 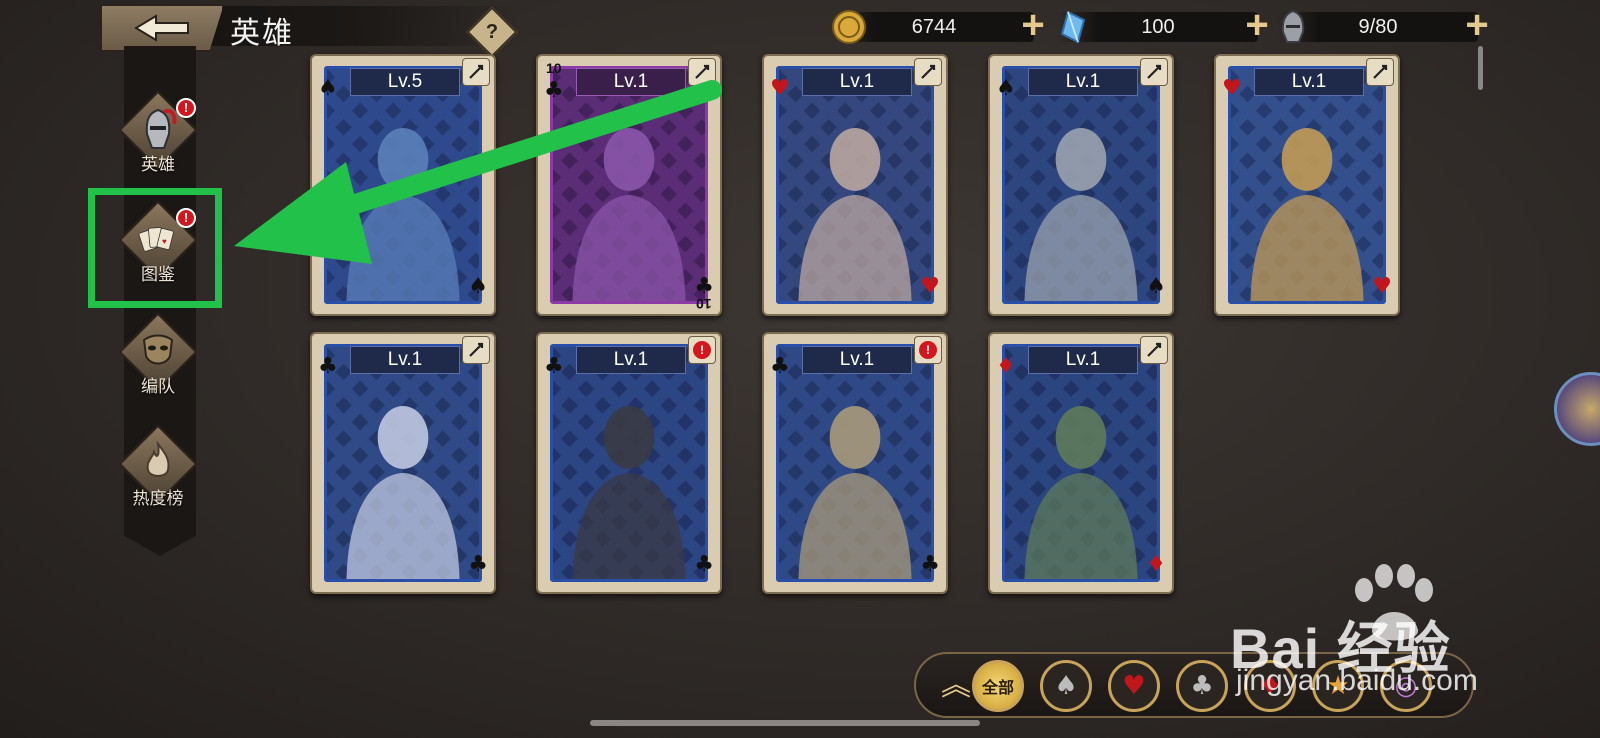 I want to click on sidebar-item-heroes: 英雄 !, so click(x=158, y=139).